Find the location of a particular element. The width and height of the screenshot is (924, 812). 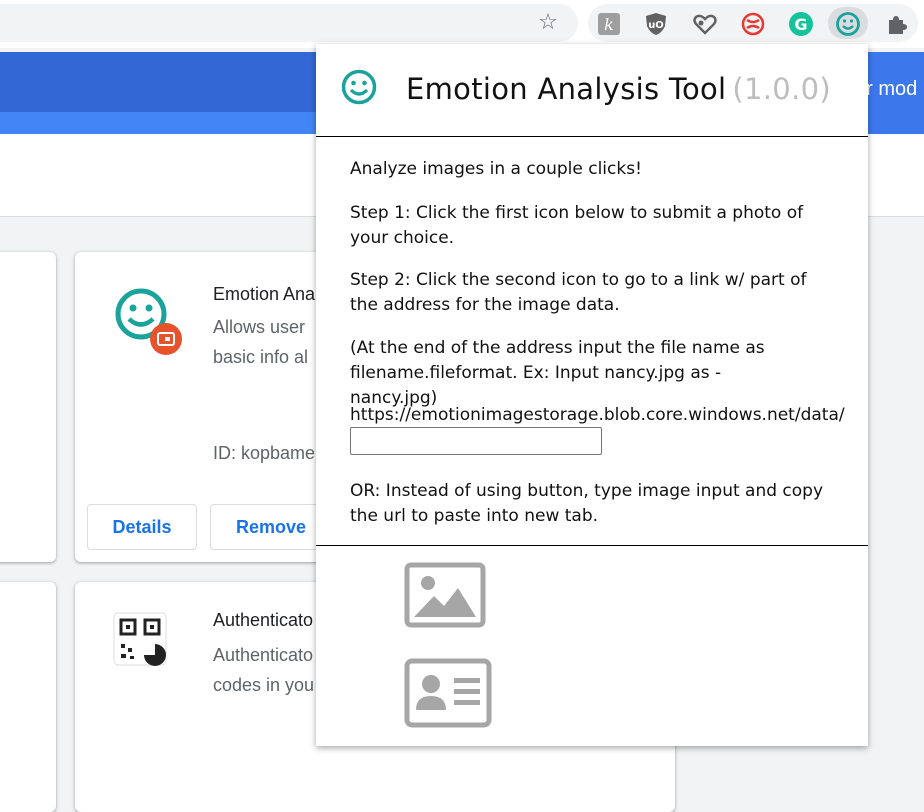

qr-code-icon is located at coordinates (140, 639).